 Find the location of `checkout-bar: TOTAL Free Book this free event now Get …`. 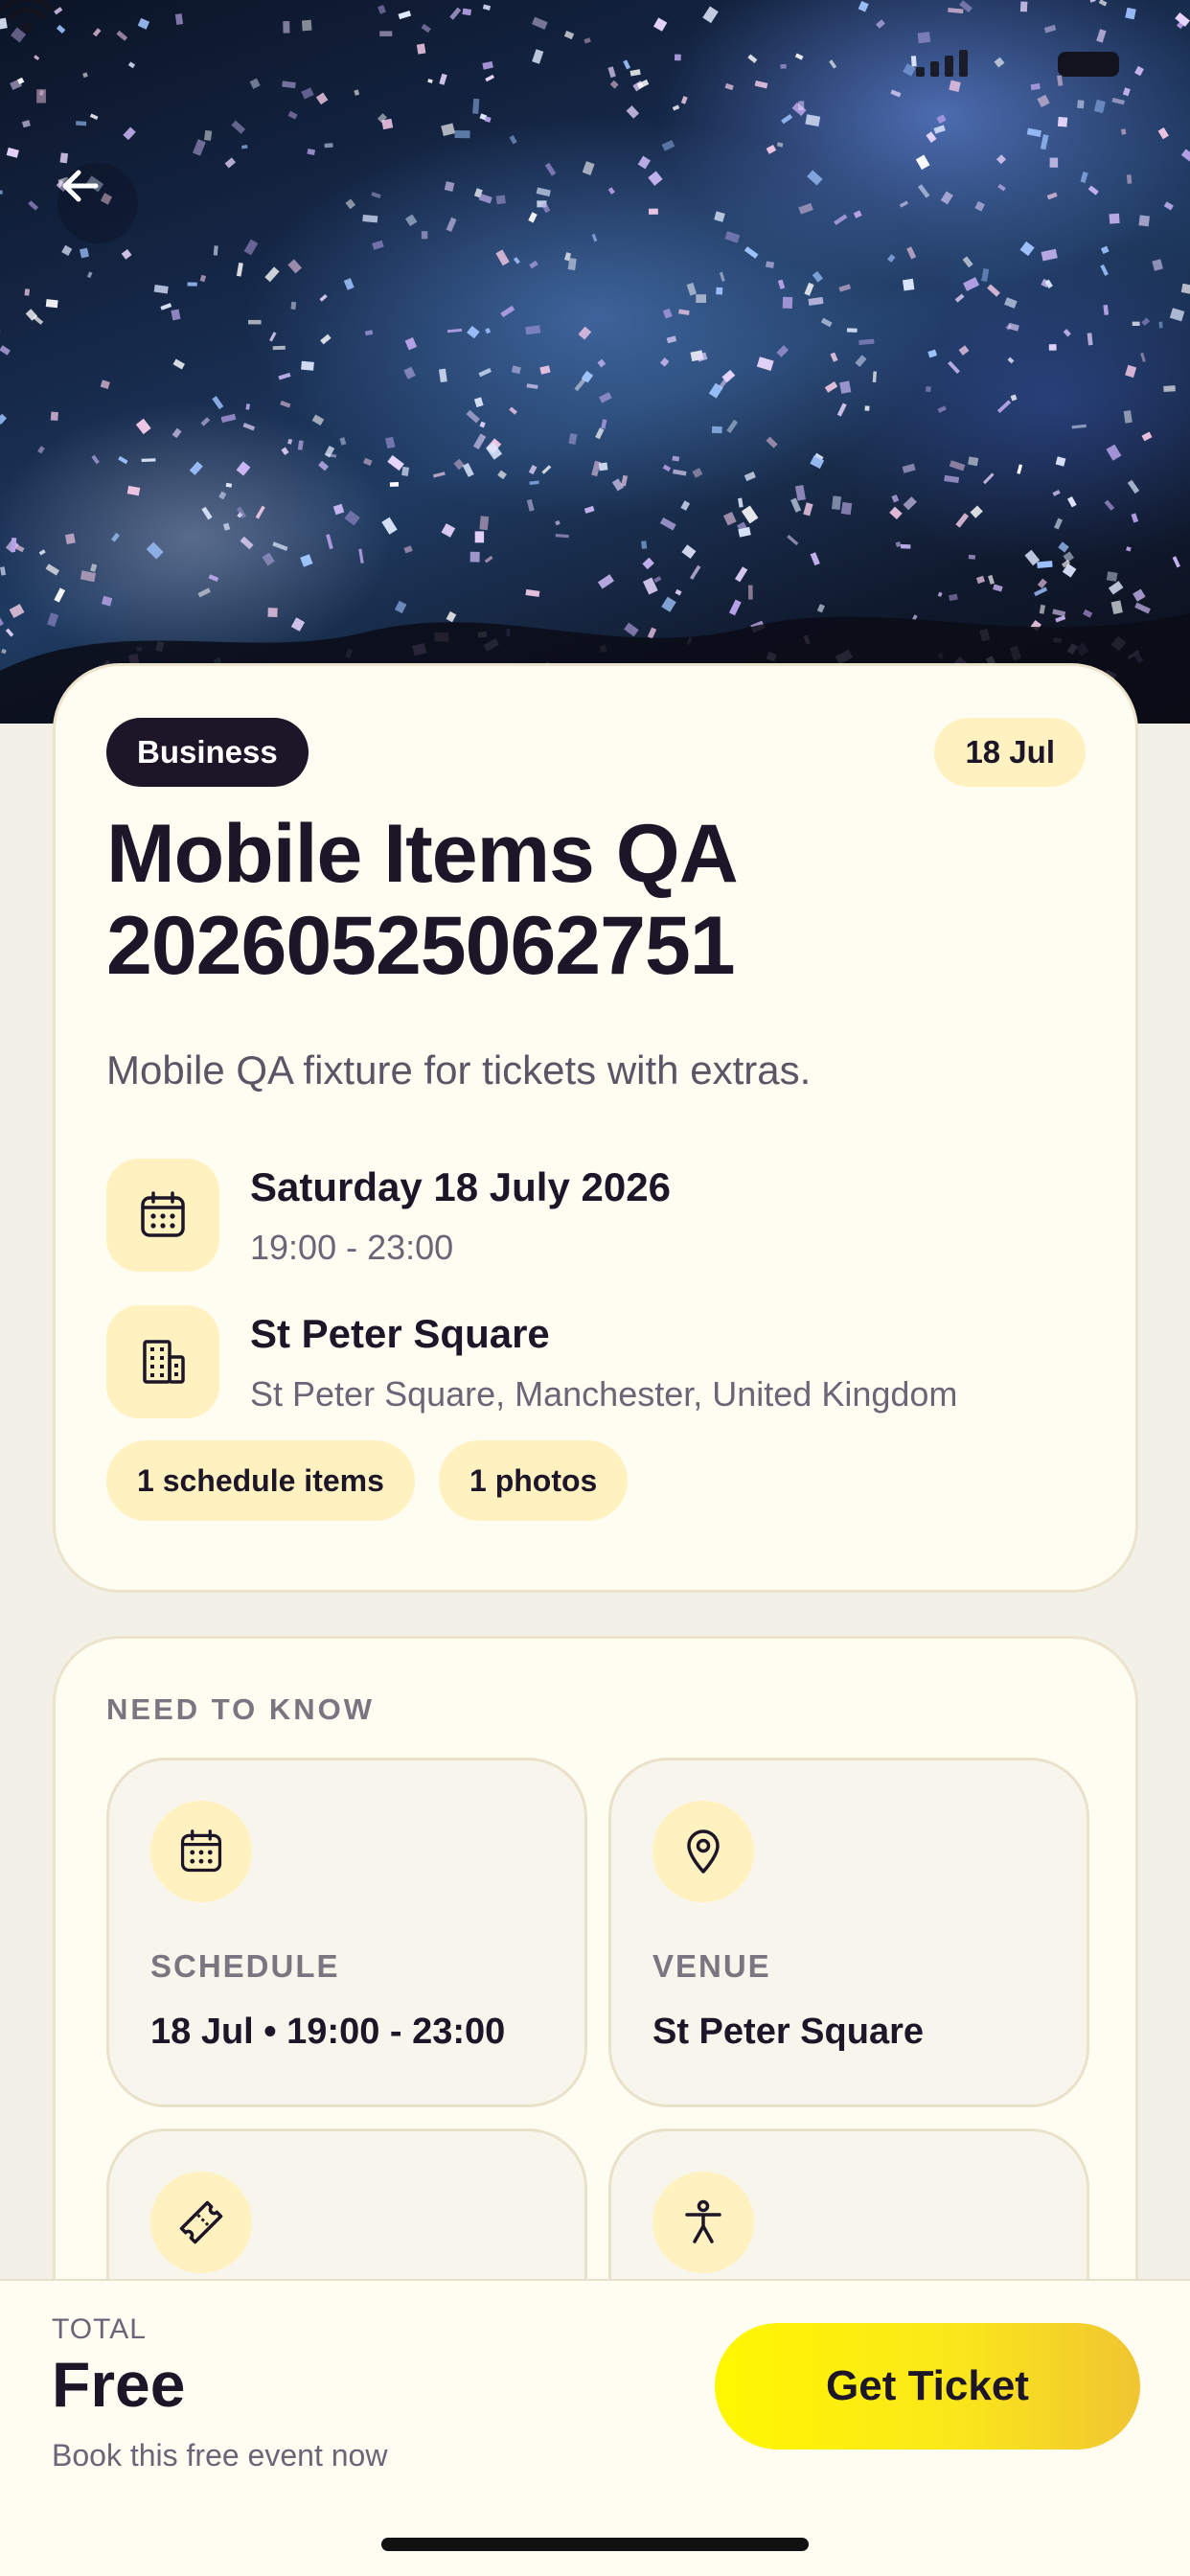

checkout-bar: TOTAL Free Book this free event now Get … is located at coordinates (595, 2427).